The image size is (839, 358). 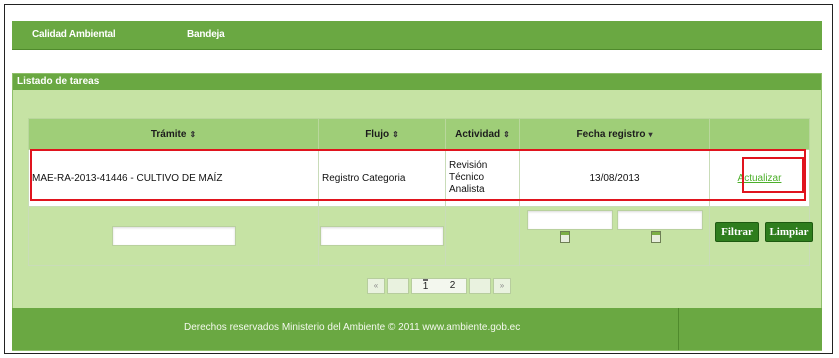 What do you see at coordinates (467, 177) in the screenshot?
I see `actividad-line: Técnico` at bounding box center [467, 177].